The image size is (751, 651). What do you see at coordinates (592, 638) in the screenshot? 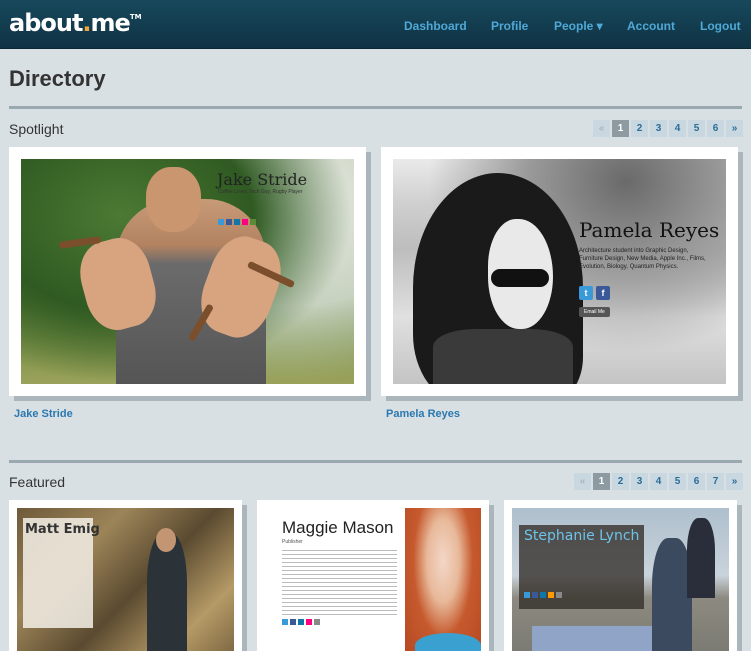
I see `photo-wall` at bounding box center [592, 638].